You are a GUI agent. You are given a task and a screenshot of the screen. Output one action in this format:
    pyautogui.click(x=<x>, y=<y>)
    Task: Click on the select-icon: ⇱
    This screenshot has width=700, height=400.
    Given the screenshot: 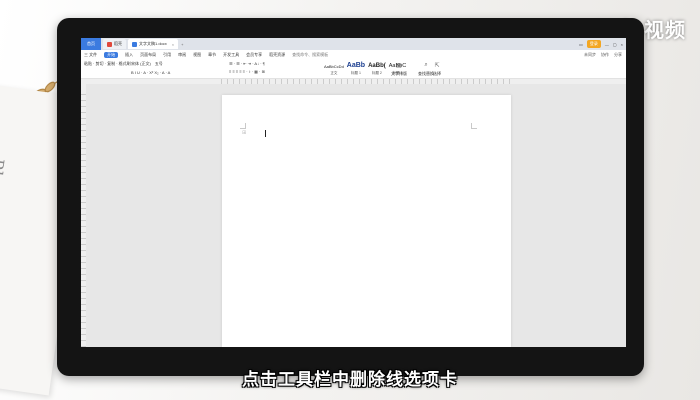 What is the action you would take?
    pyautogui.click(x=437, y=66)
    